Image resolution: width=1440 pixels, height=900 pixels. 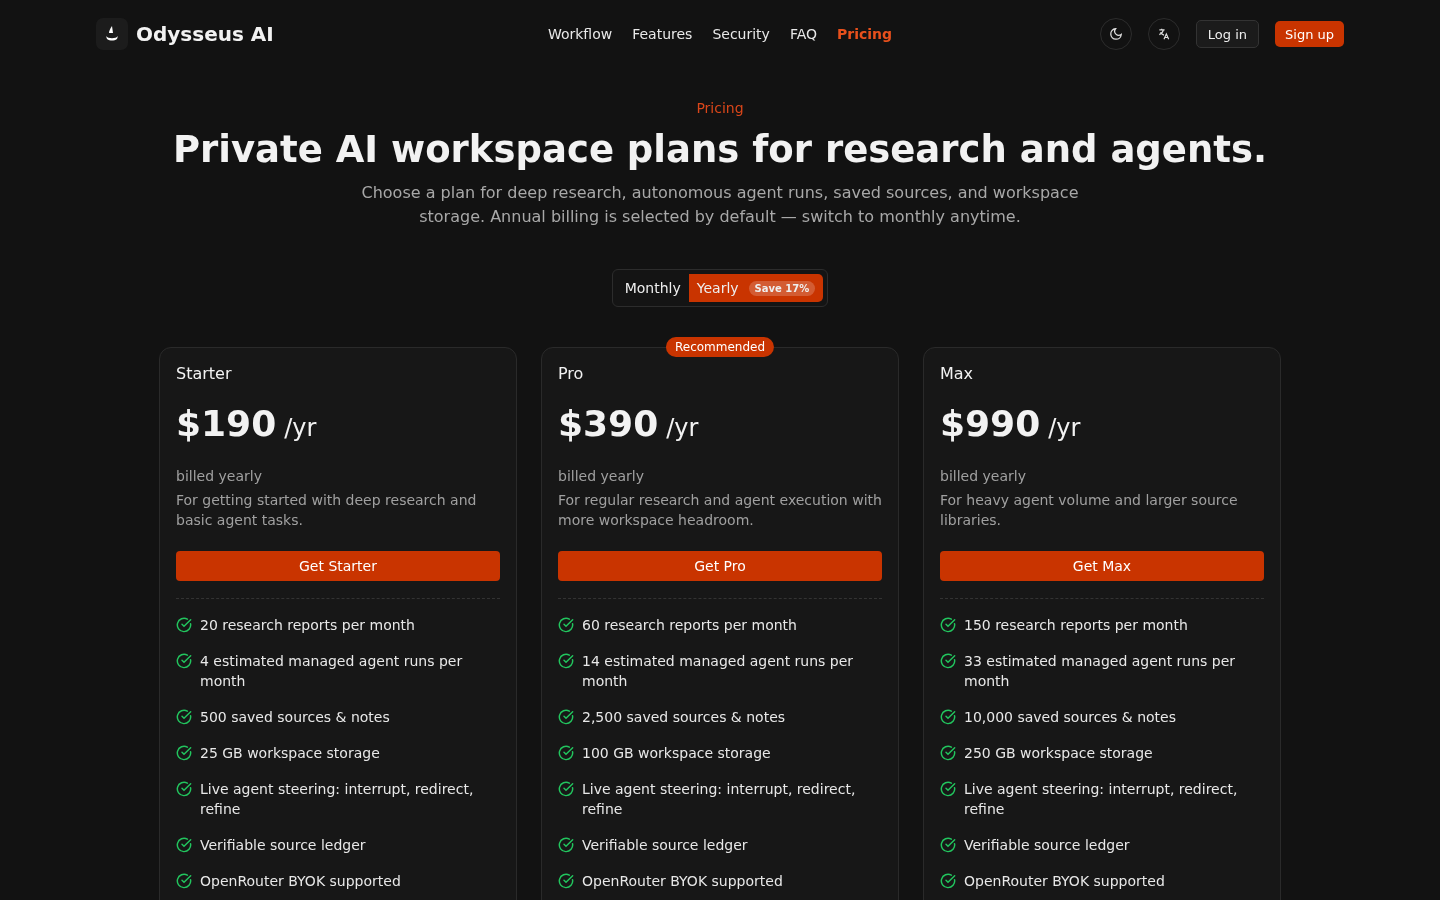 I want to click on nav-link: Workflow, so click(x=580, y=34).